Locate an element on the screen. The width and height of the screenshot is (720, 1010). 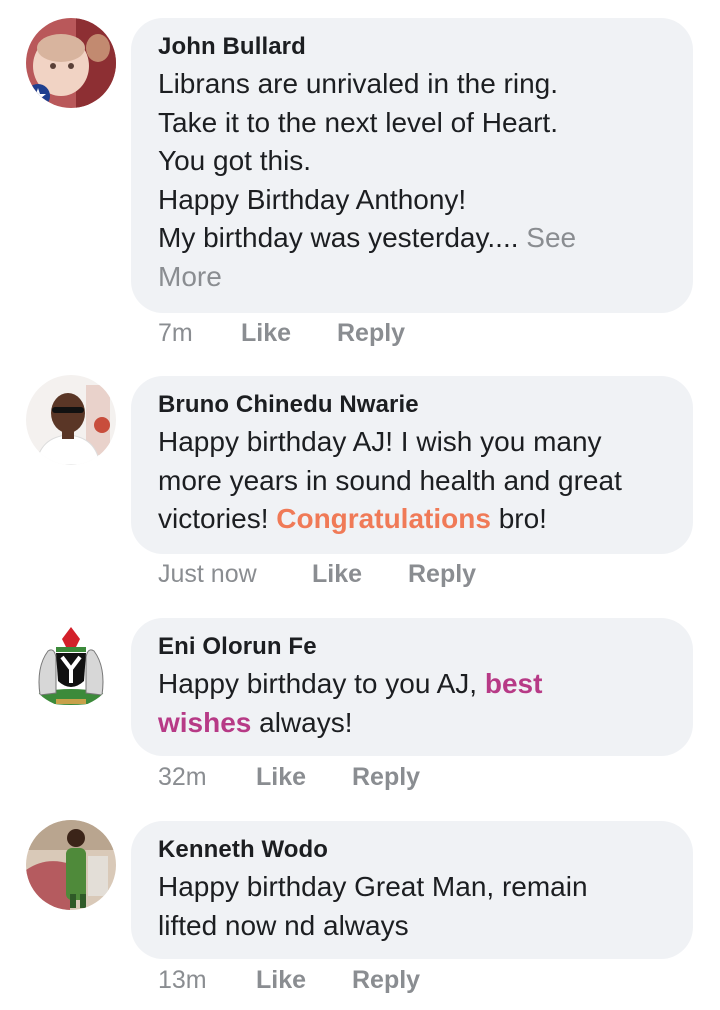
comment-actions: 7m Like Reply is located at coordinates (281, 333).